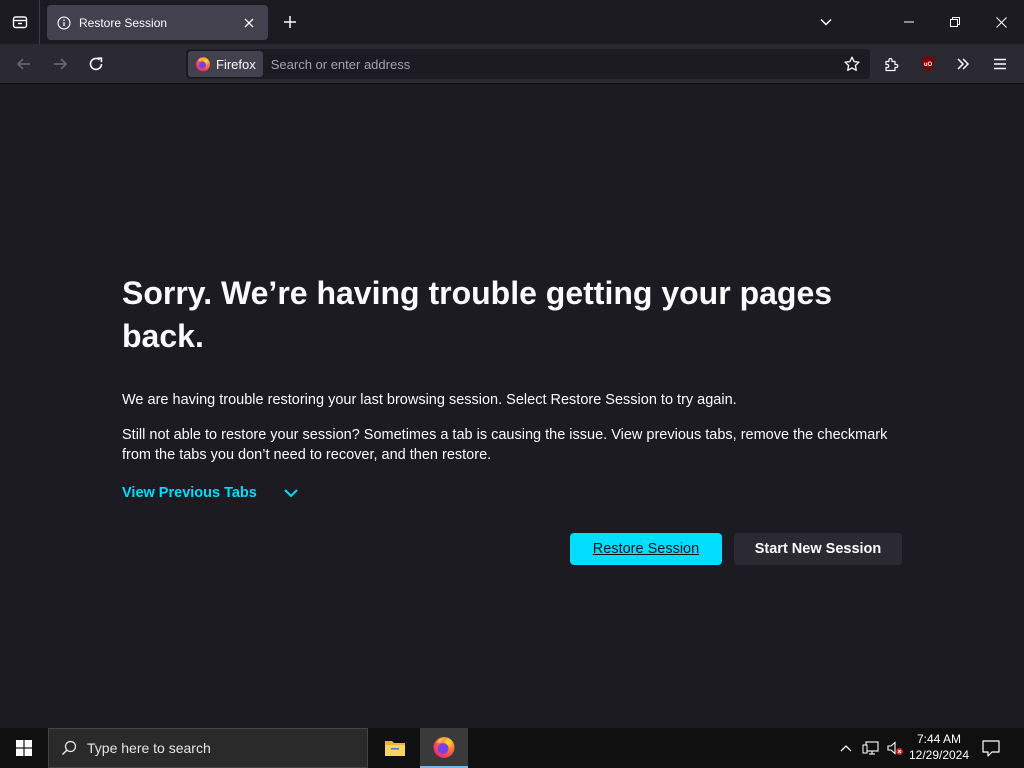  I want to click on forward-button, so click(60, 64).